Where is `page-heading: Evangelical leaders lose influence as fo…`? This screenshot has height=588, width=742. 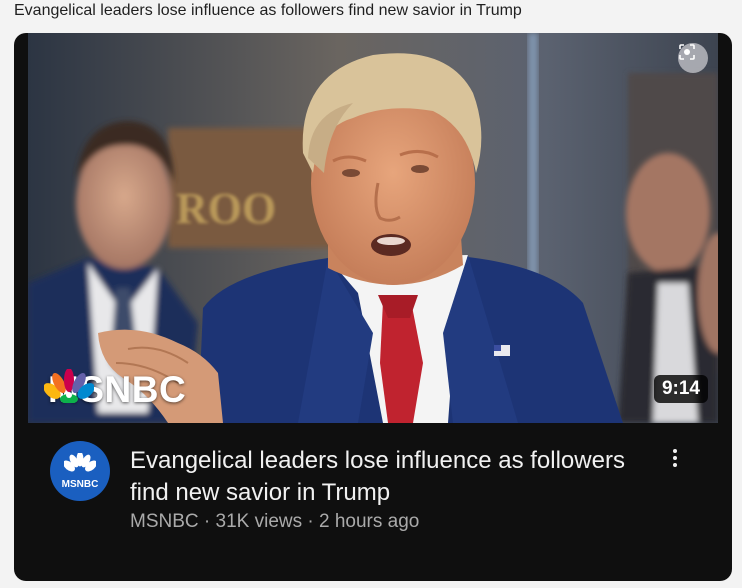 page-heading: Evangelical leaders lose influence as fo… is located at coordinates (268, 10).